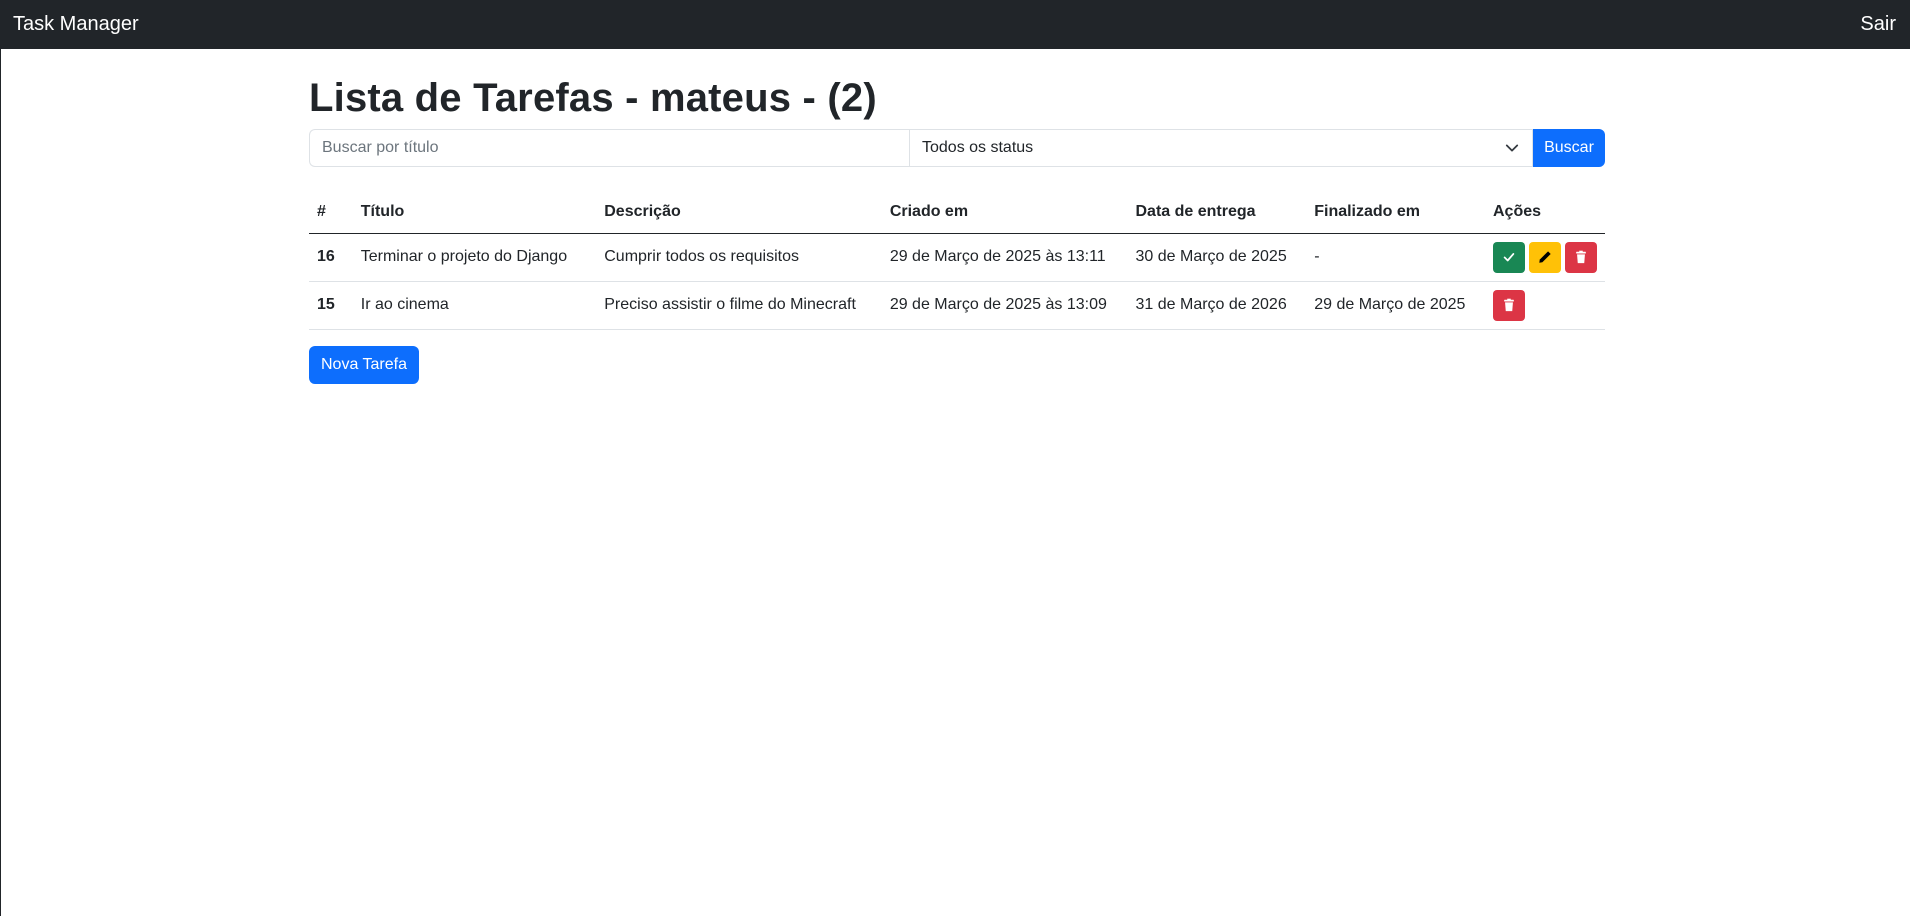  I want to click on page-title: Lista de Tarefas - mateus - (2), so click(593, 98).